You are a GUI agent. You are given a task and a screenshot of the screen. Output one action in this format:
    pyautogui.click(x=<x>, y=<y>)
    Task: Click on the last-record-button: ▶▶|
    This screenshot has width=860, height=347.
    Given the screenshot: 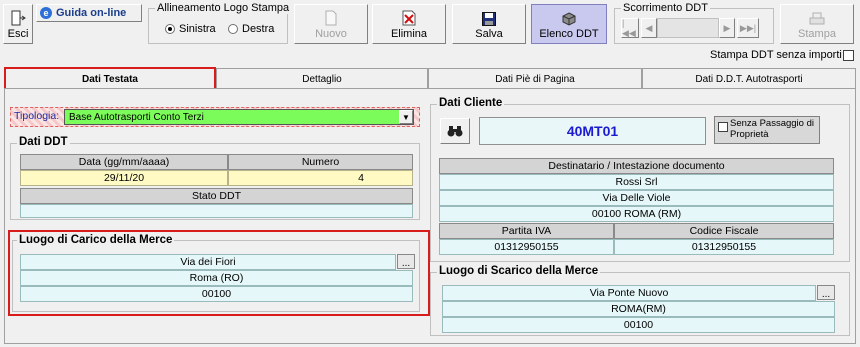 What is the action you would take?
    pyautogui.click(x=748, y=28)
    